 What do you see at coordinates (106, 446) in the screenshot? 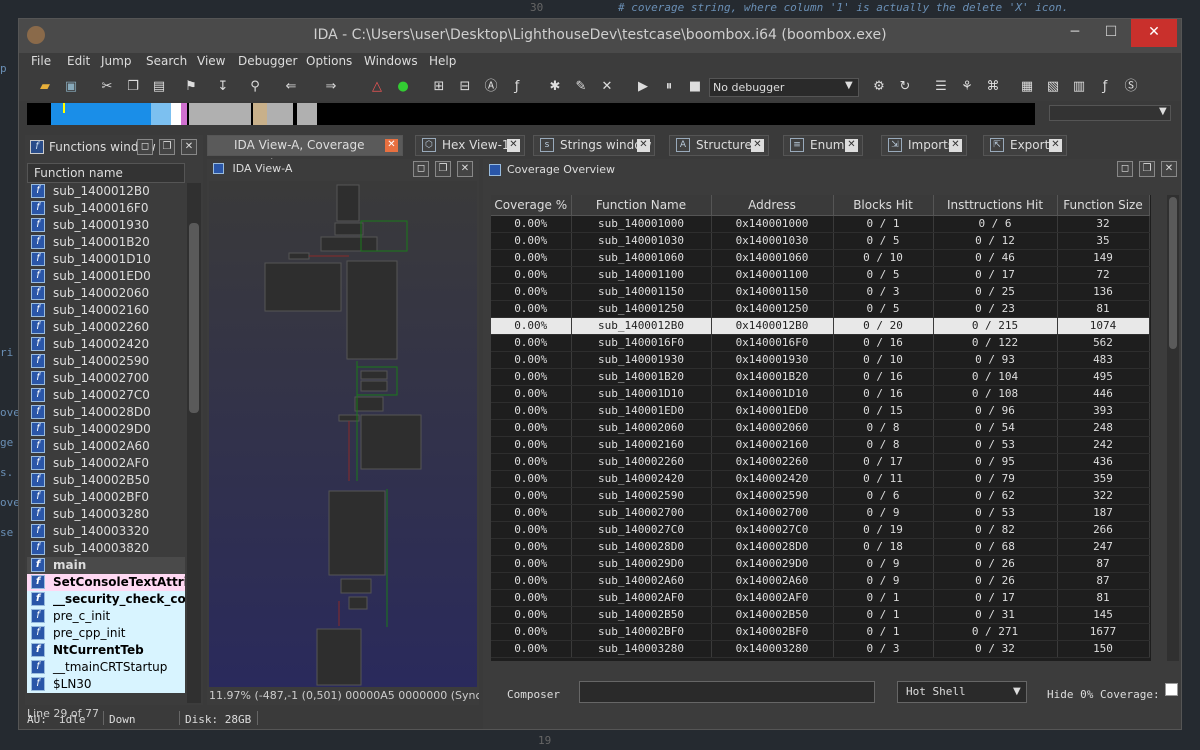
I see `list-item: f sub_140002A60` at bounding box center [106, 446].